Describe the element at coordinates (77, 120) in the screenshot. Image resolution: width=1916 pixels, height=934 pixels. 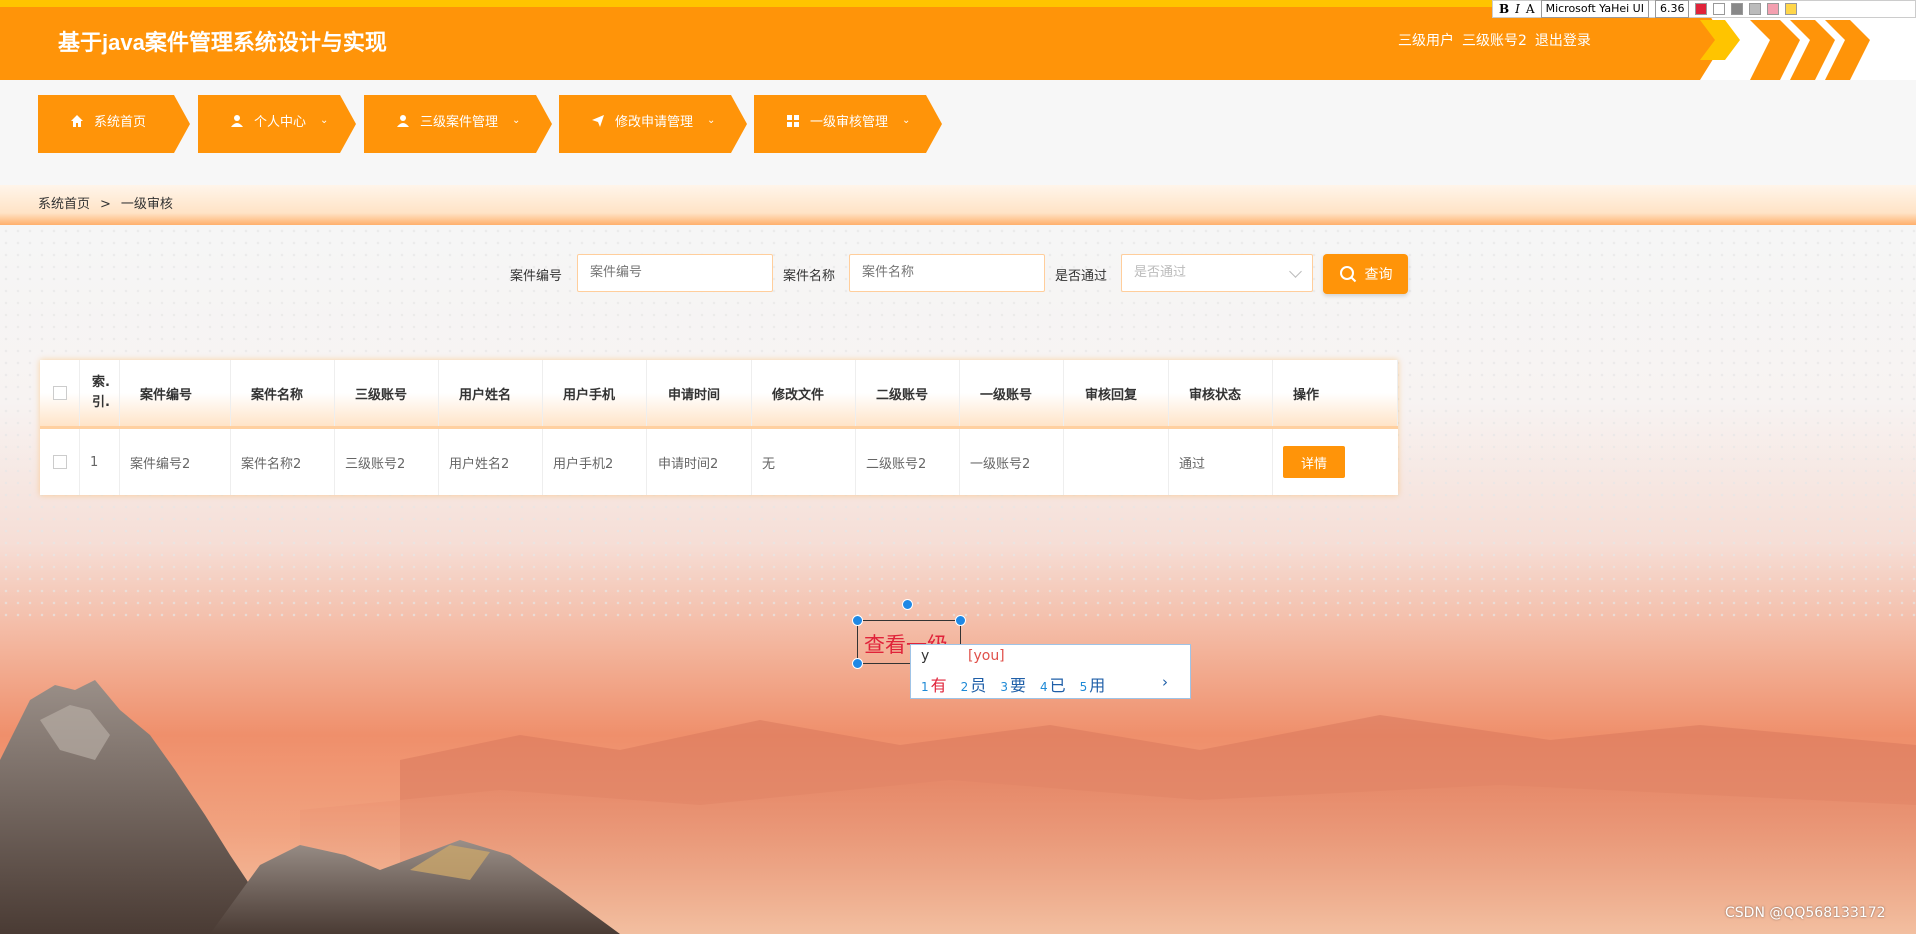
I see `home-icon` at that location.